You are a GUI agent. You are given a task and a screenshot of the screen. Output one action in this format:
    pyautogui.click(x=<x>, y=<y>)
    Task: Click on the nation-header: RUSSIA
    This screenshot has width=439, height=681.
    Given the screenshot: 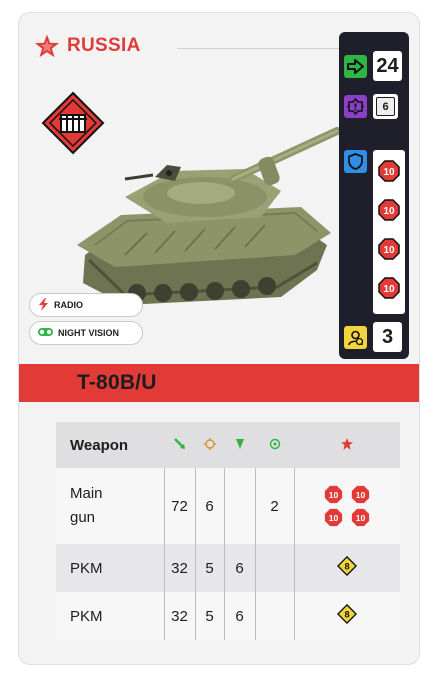 What is the action you would take?
    pyautogui.click(x=88, y=46)
    